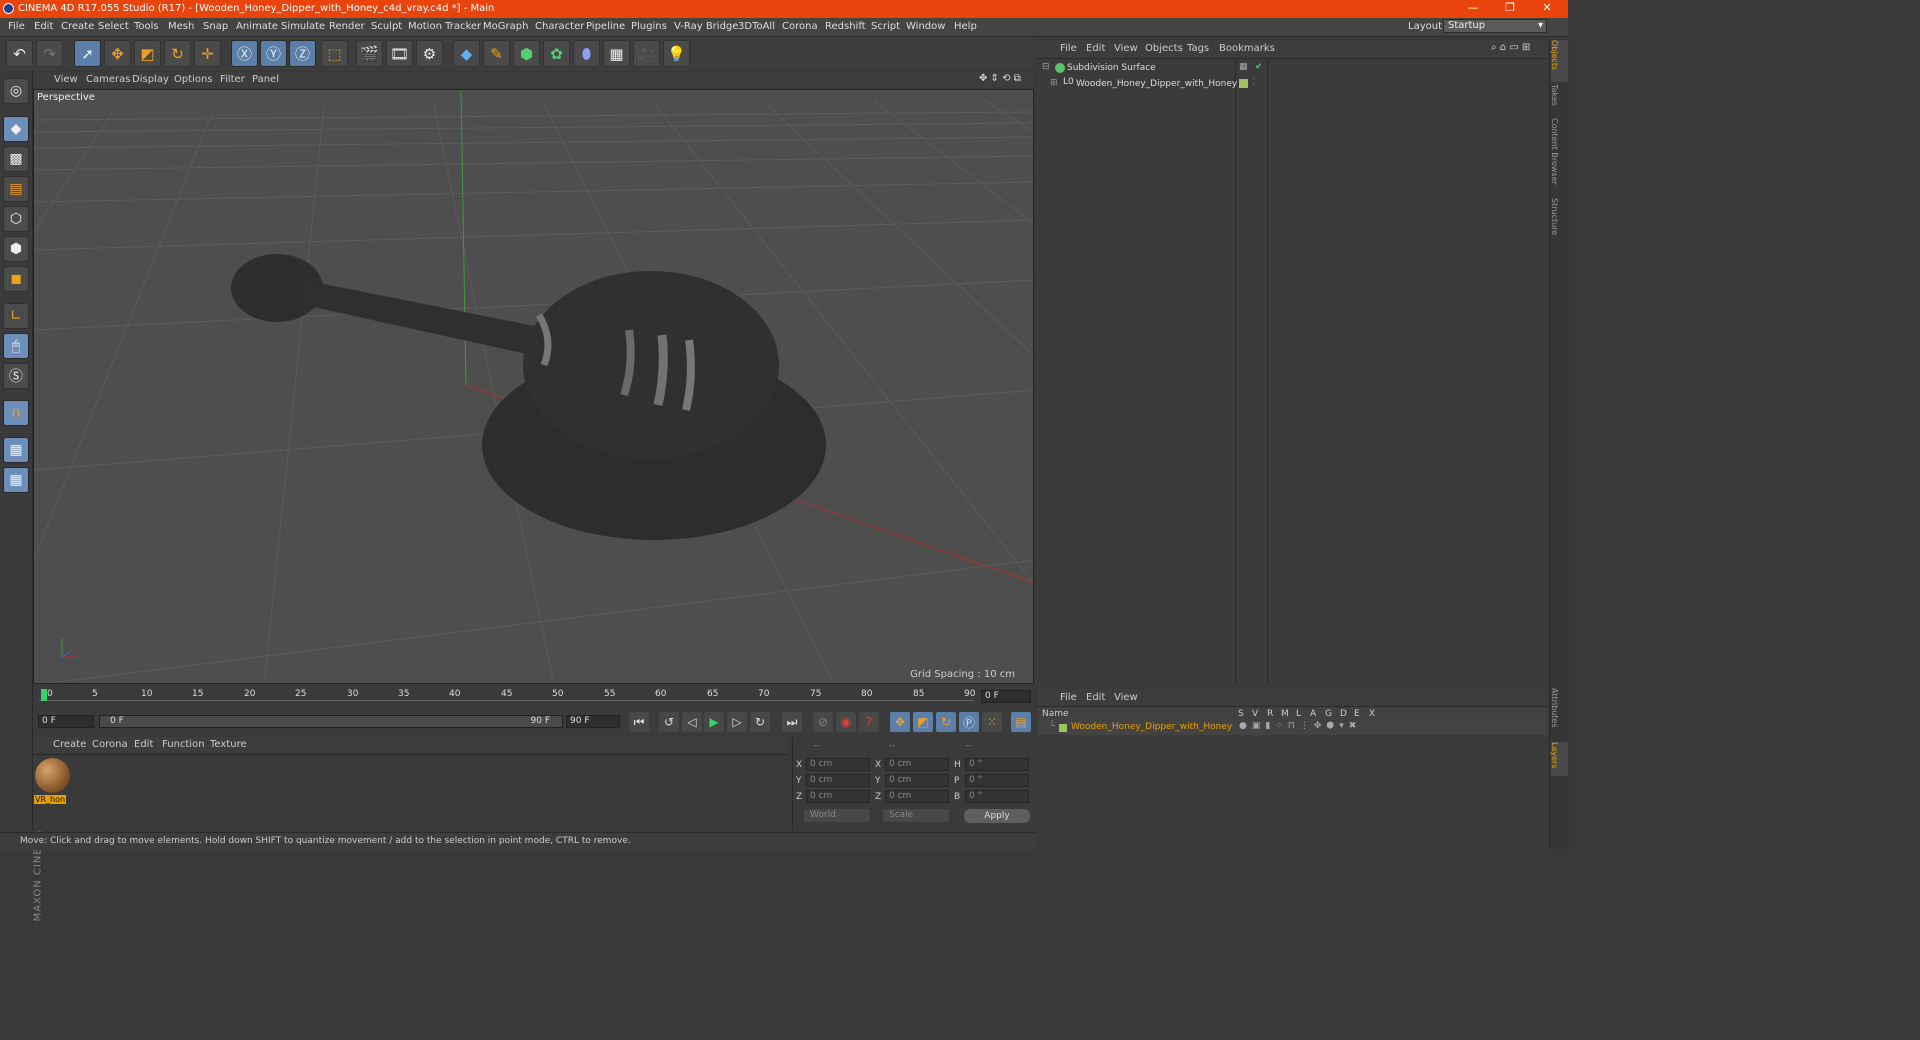 The height and width of the screenshot is (1040, 1920). What do you see at coordinates (1559, 61) in the screenshot?
I see `tab-objects: Objects` at bounding box center [1559, 61].